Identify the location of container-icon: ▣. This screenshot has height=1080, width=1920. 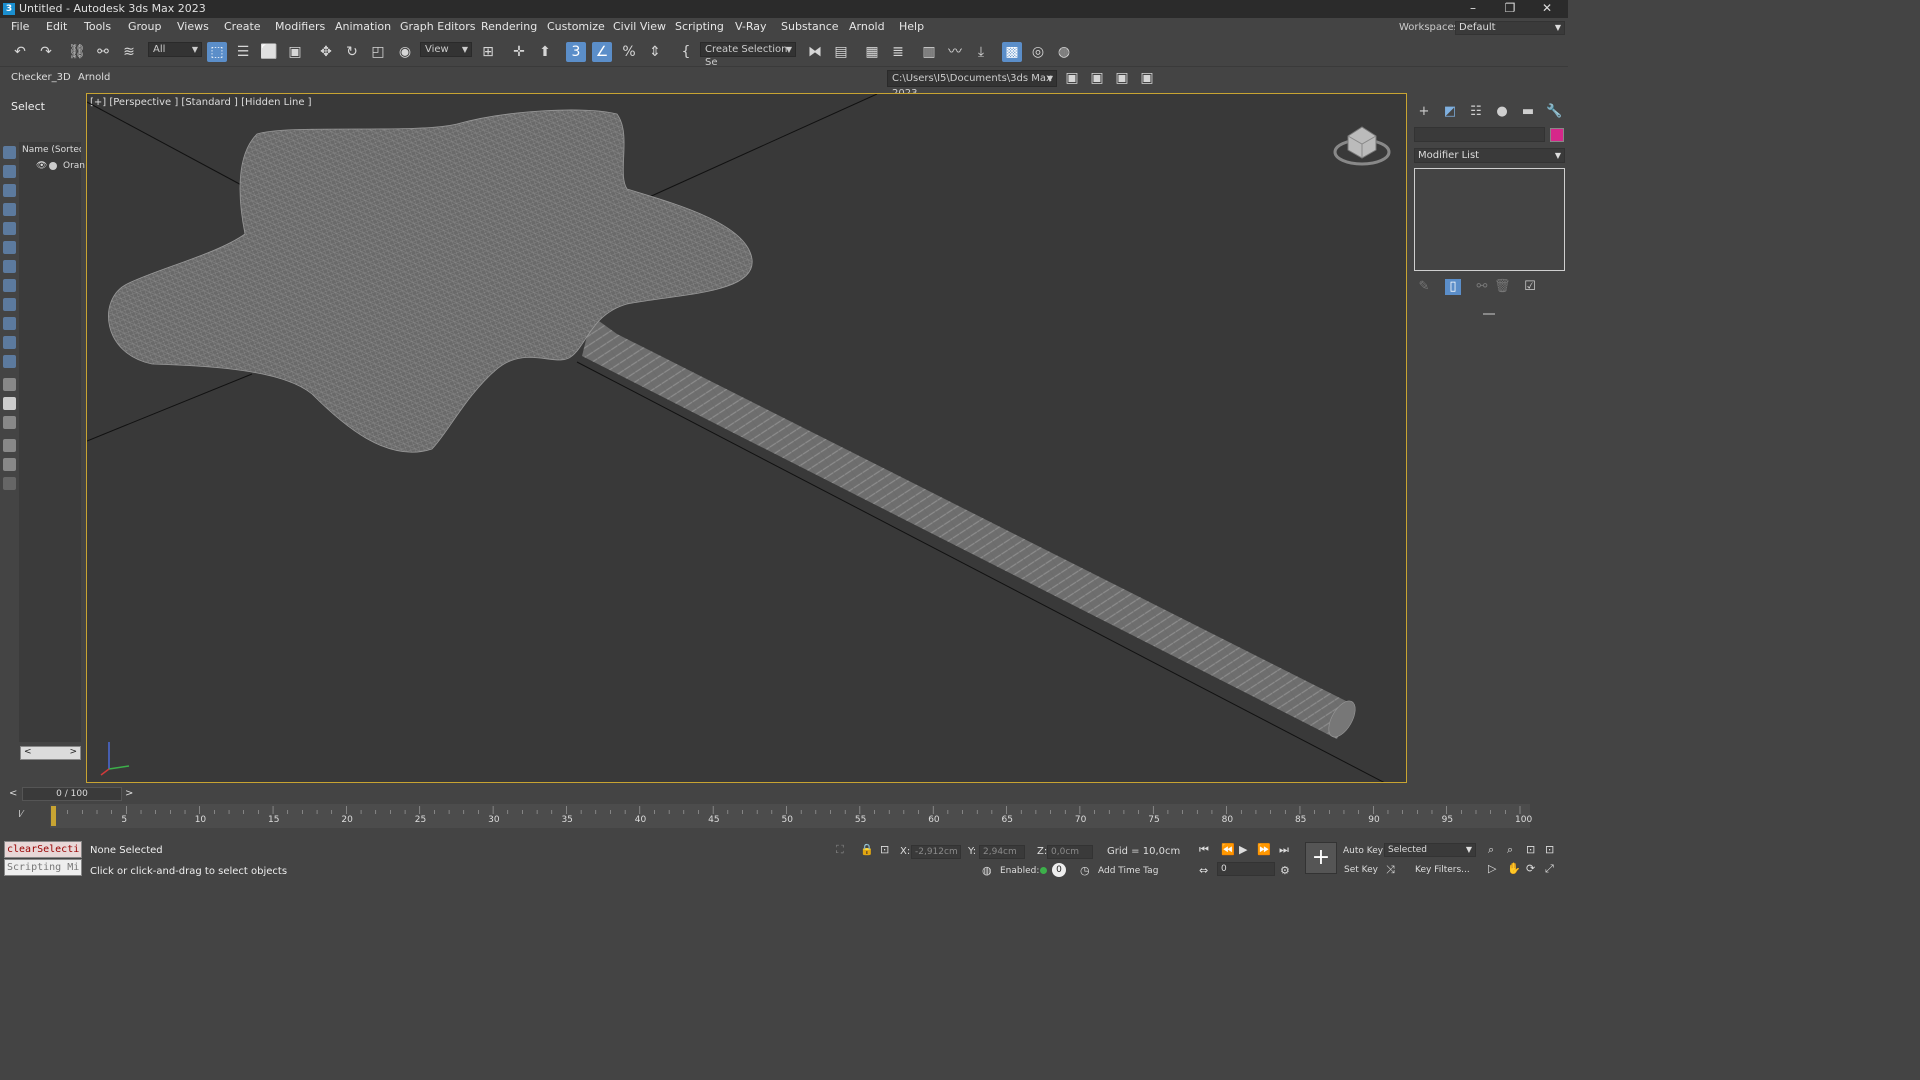
(1147, 78).